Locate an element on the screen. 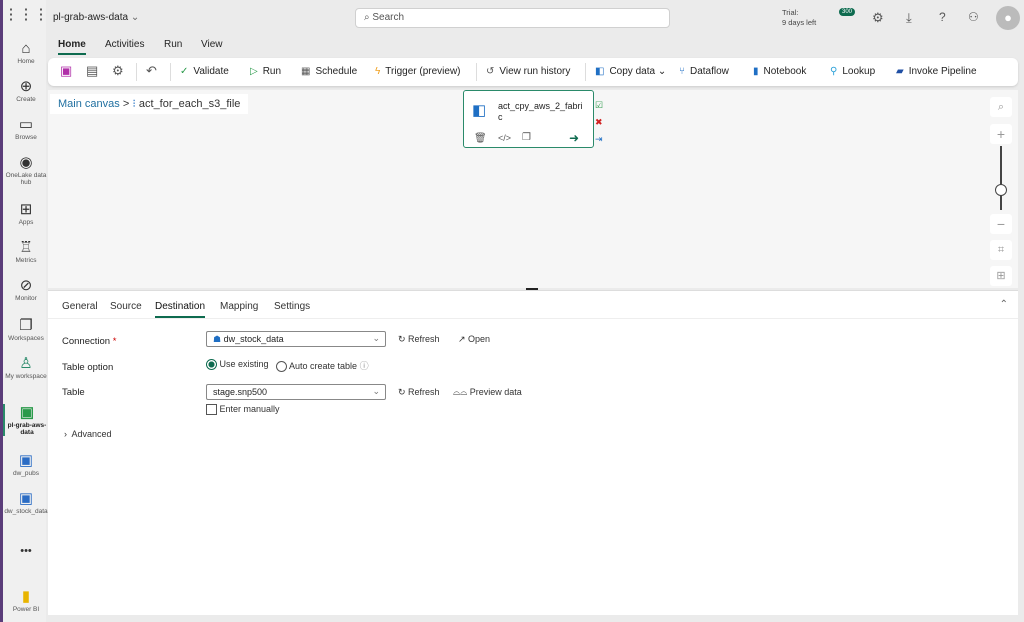 The image size is (1024, 622). share-icon: ⚇ is located at coordinates (973, 17).